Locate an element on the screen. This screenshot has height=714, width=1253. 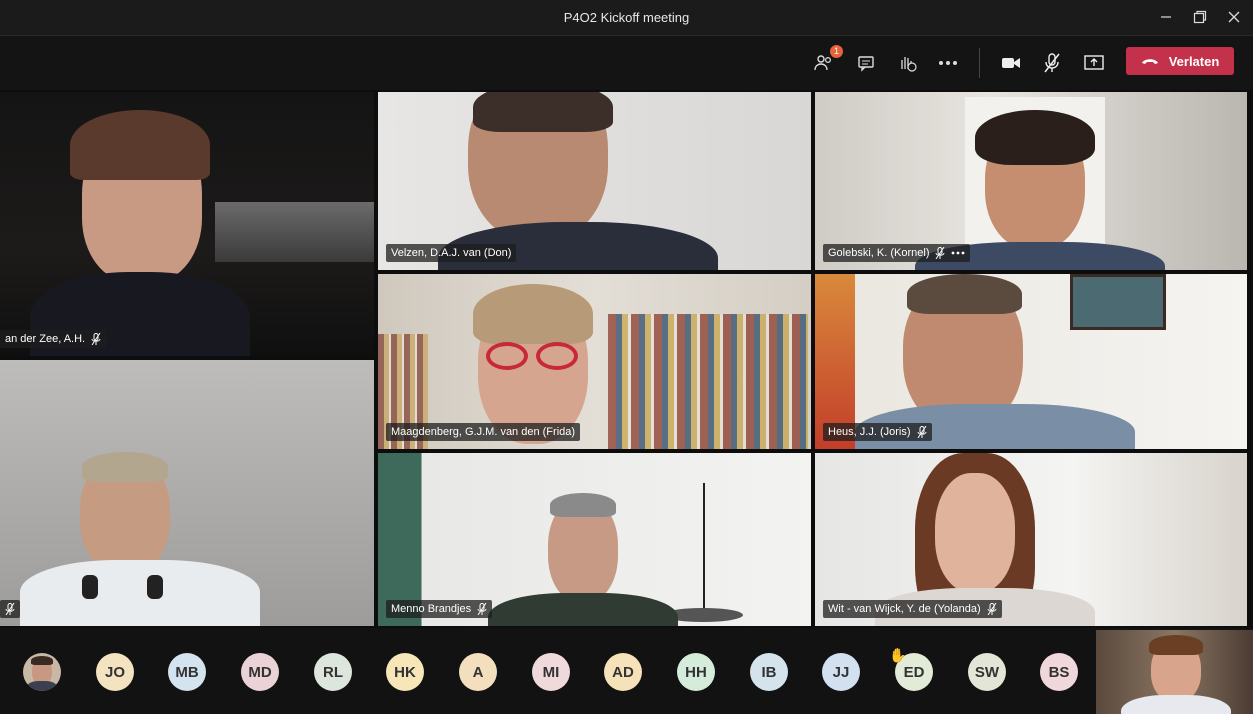
toolbar-divider is located at coordinates (979, 63).